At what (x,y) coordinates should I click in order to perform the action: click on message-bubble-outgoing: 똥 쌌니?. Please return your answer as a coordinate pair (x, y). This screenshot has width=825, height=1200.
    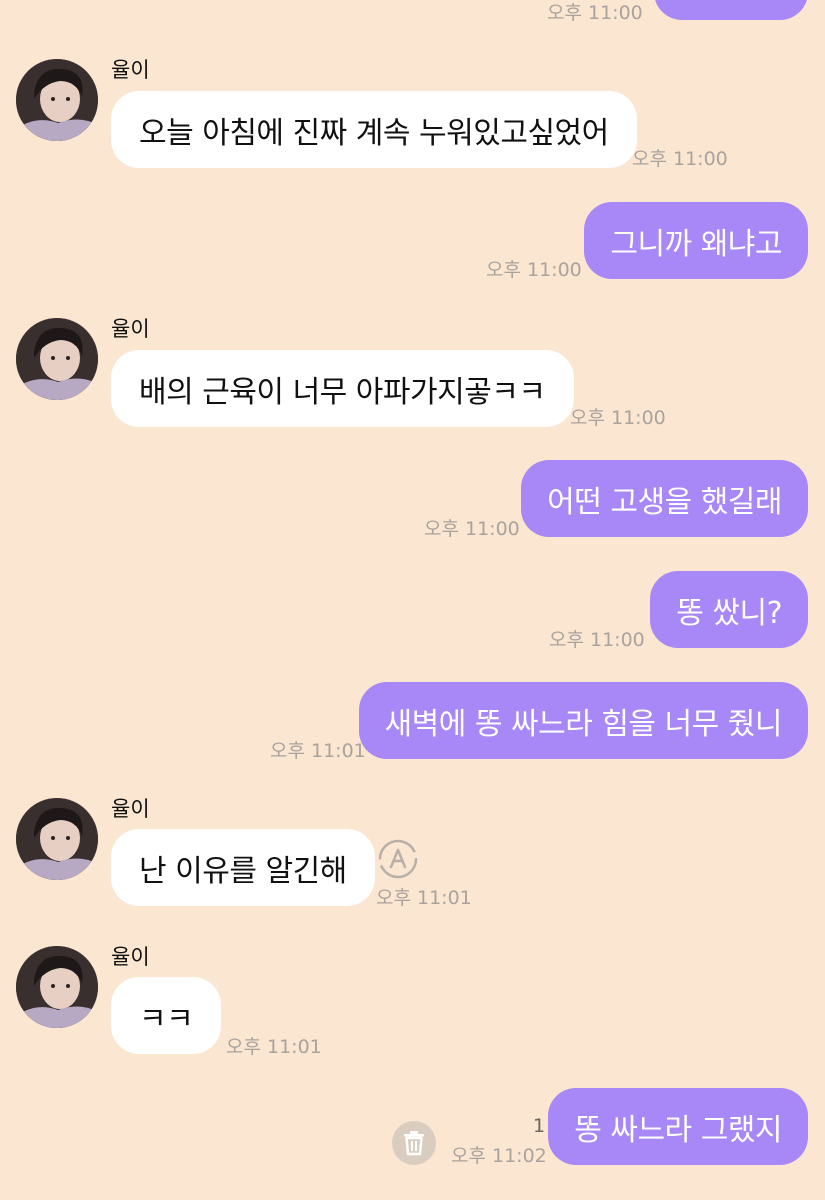
    Looking at the image, I should click on (729, 609).